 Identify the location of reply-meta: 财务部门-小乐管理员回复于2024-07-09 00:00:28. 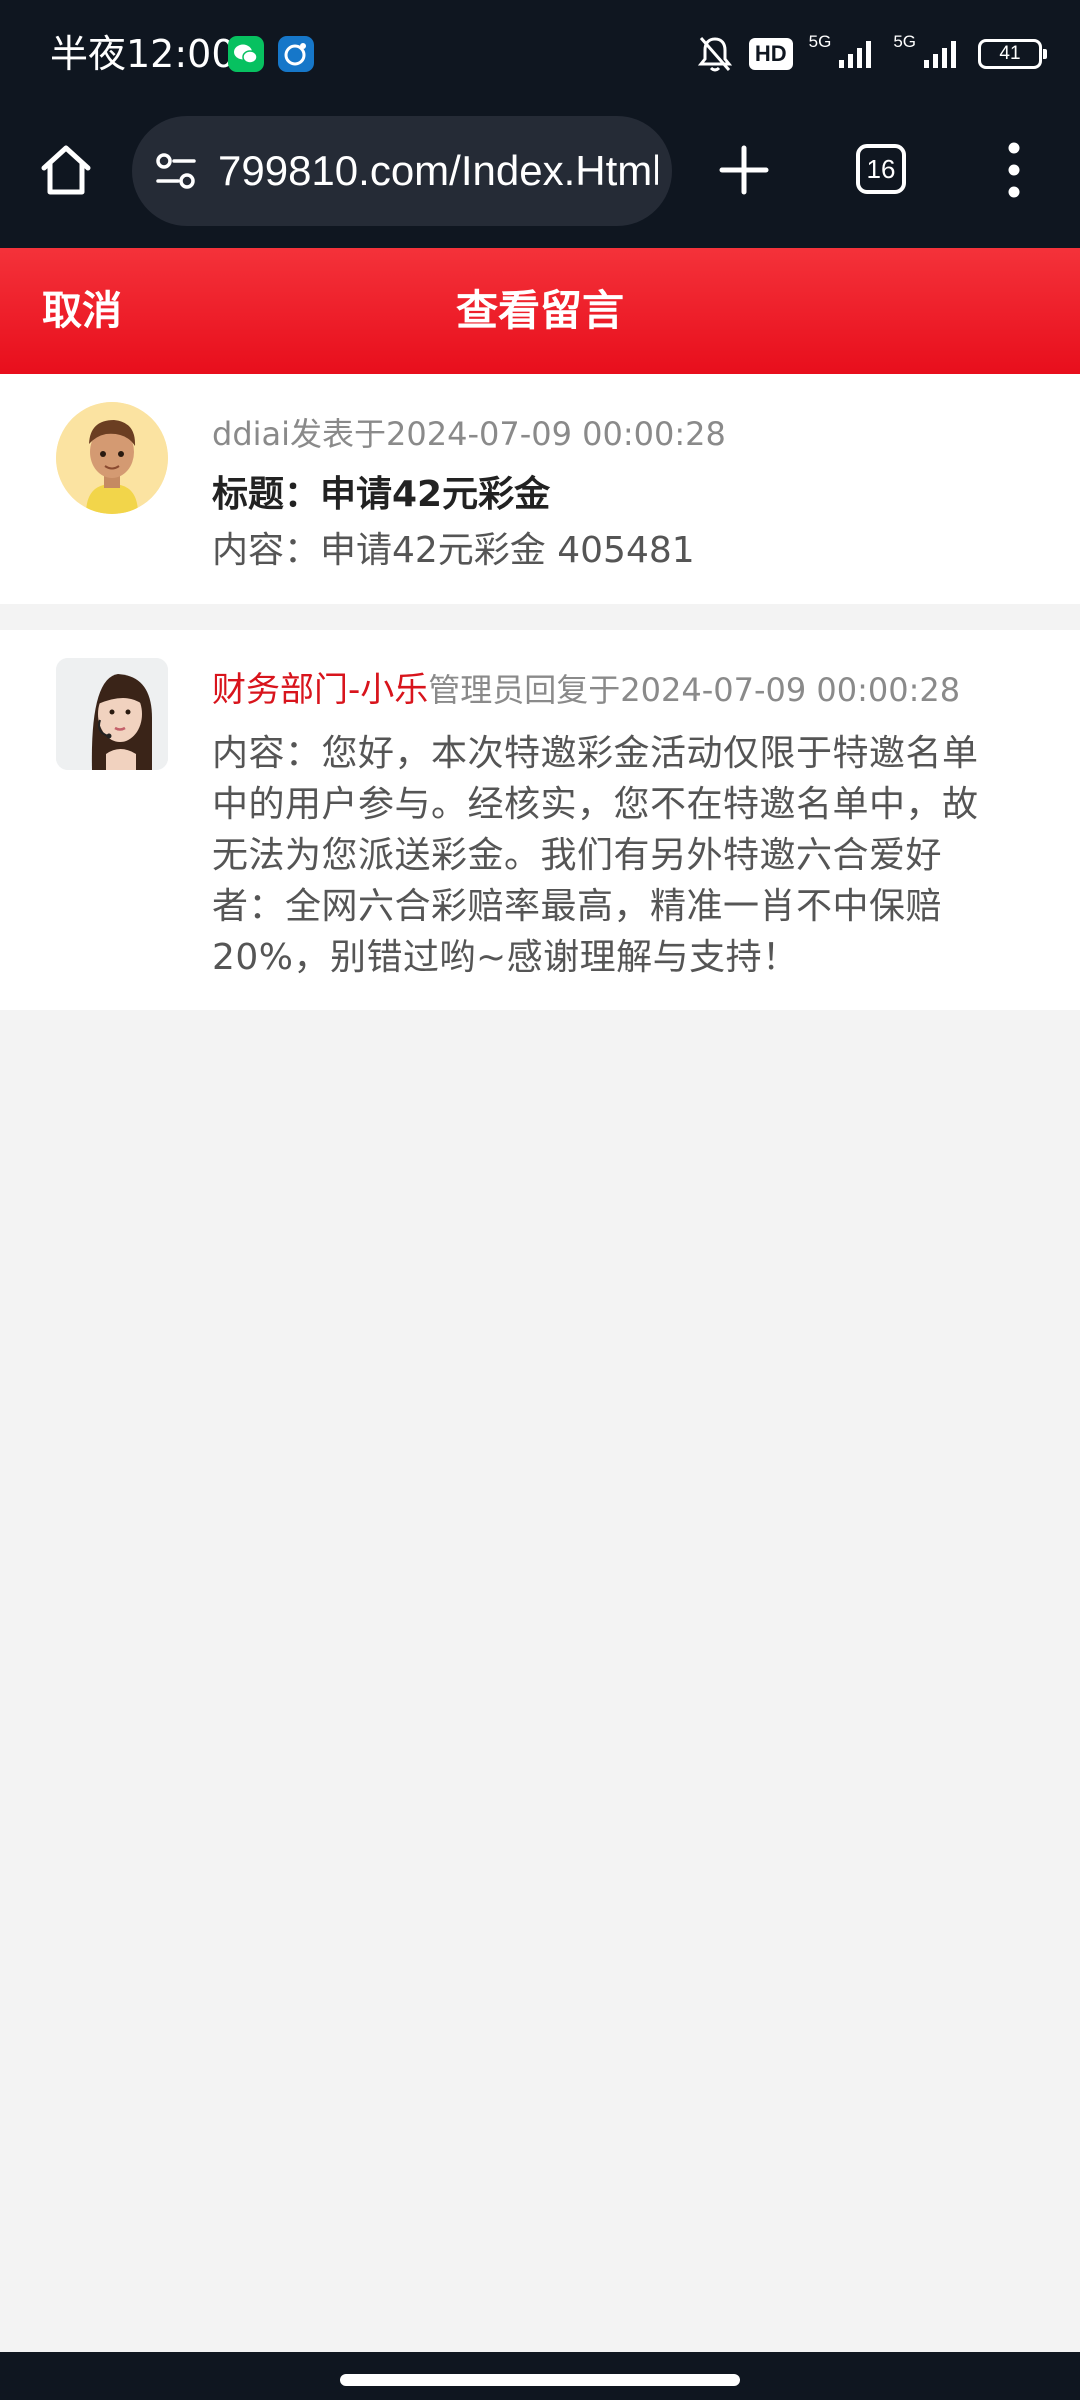
(586, 690).